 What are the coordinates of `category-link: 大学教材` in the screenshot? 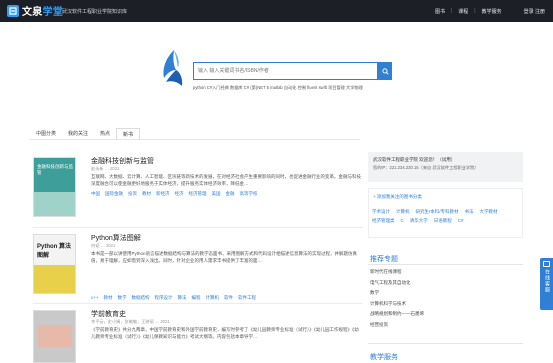 It's located at (489, 212).